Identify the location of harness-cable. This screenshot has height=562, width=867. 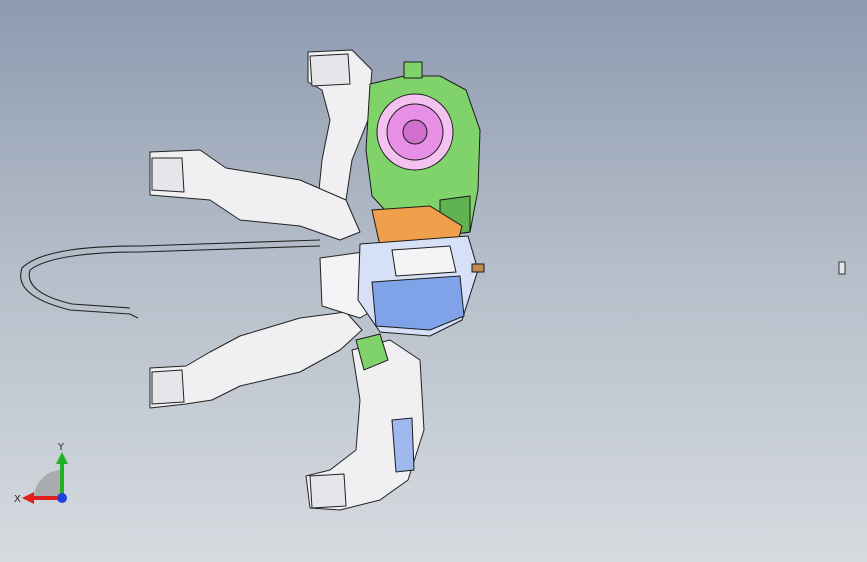
(170, 279).